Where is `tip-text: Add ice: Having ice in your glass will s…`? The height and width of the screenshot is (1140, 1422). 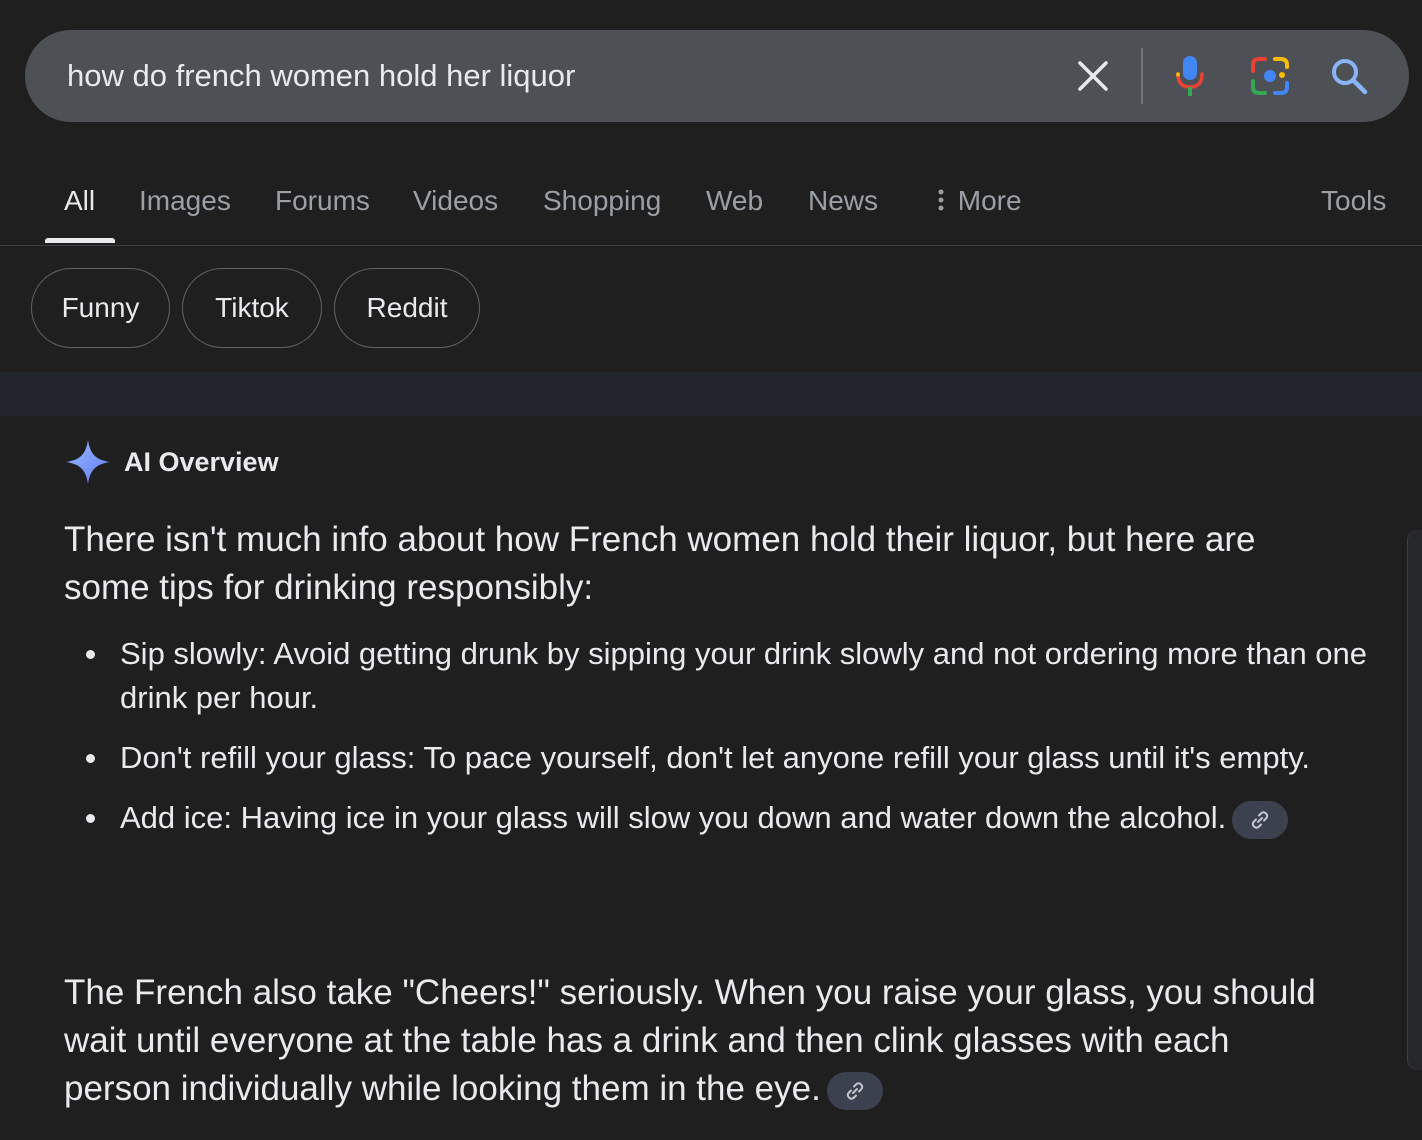 tip-text: Add ice: Having ice in your glass will s… is located at coordinates (673, 817).